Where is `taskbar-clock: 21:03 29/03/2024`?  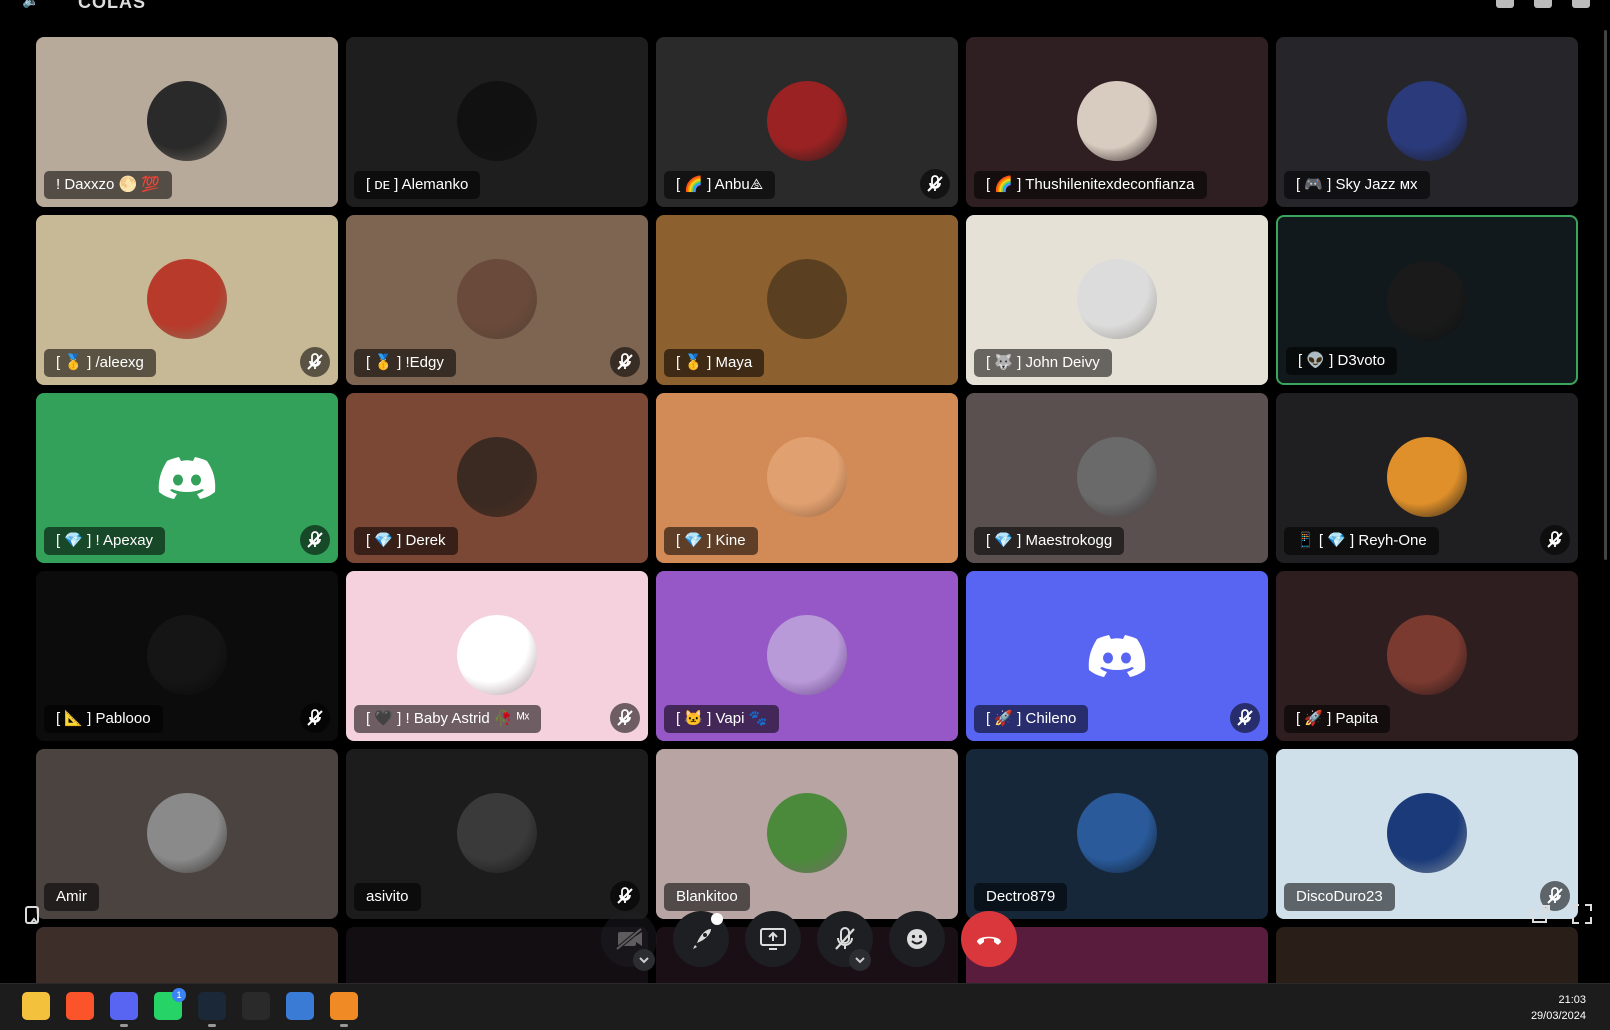
taskbar-clock: 21:03 29/03/2024 is located at coordinates (1558, 1008).